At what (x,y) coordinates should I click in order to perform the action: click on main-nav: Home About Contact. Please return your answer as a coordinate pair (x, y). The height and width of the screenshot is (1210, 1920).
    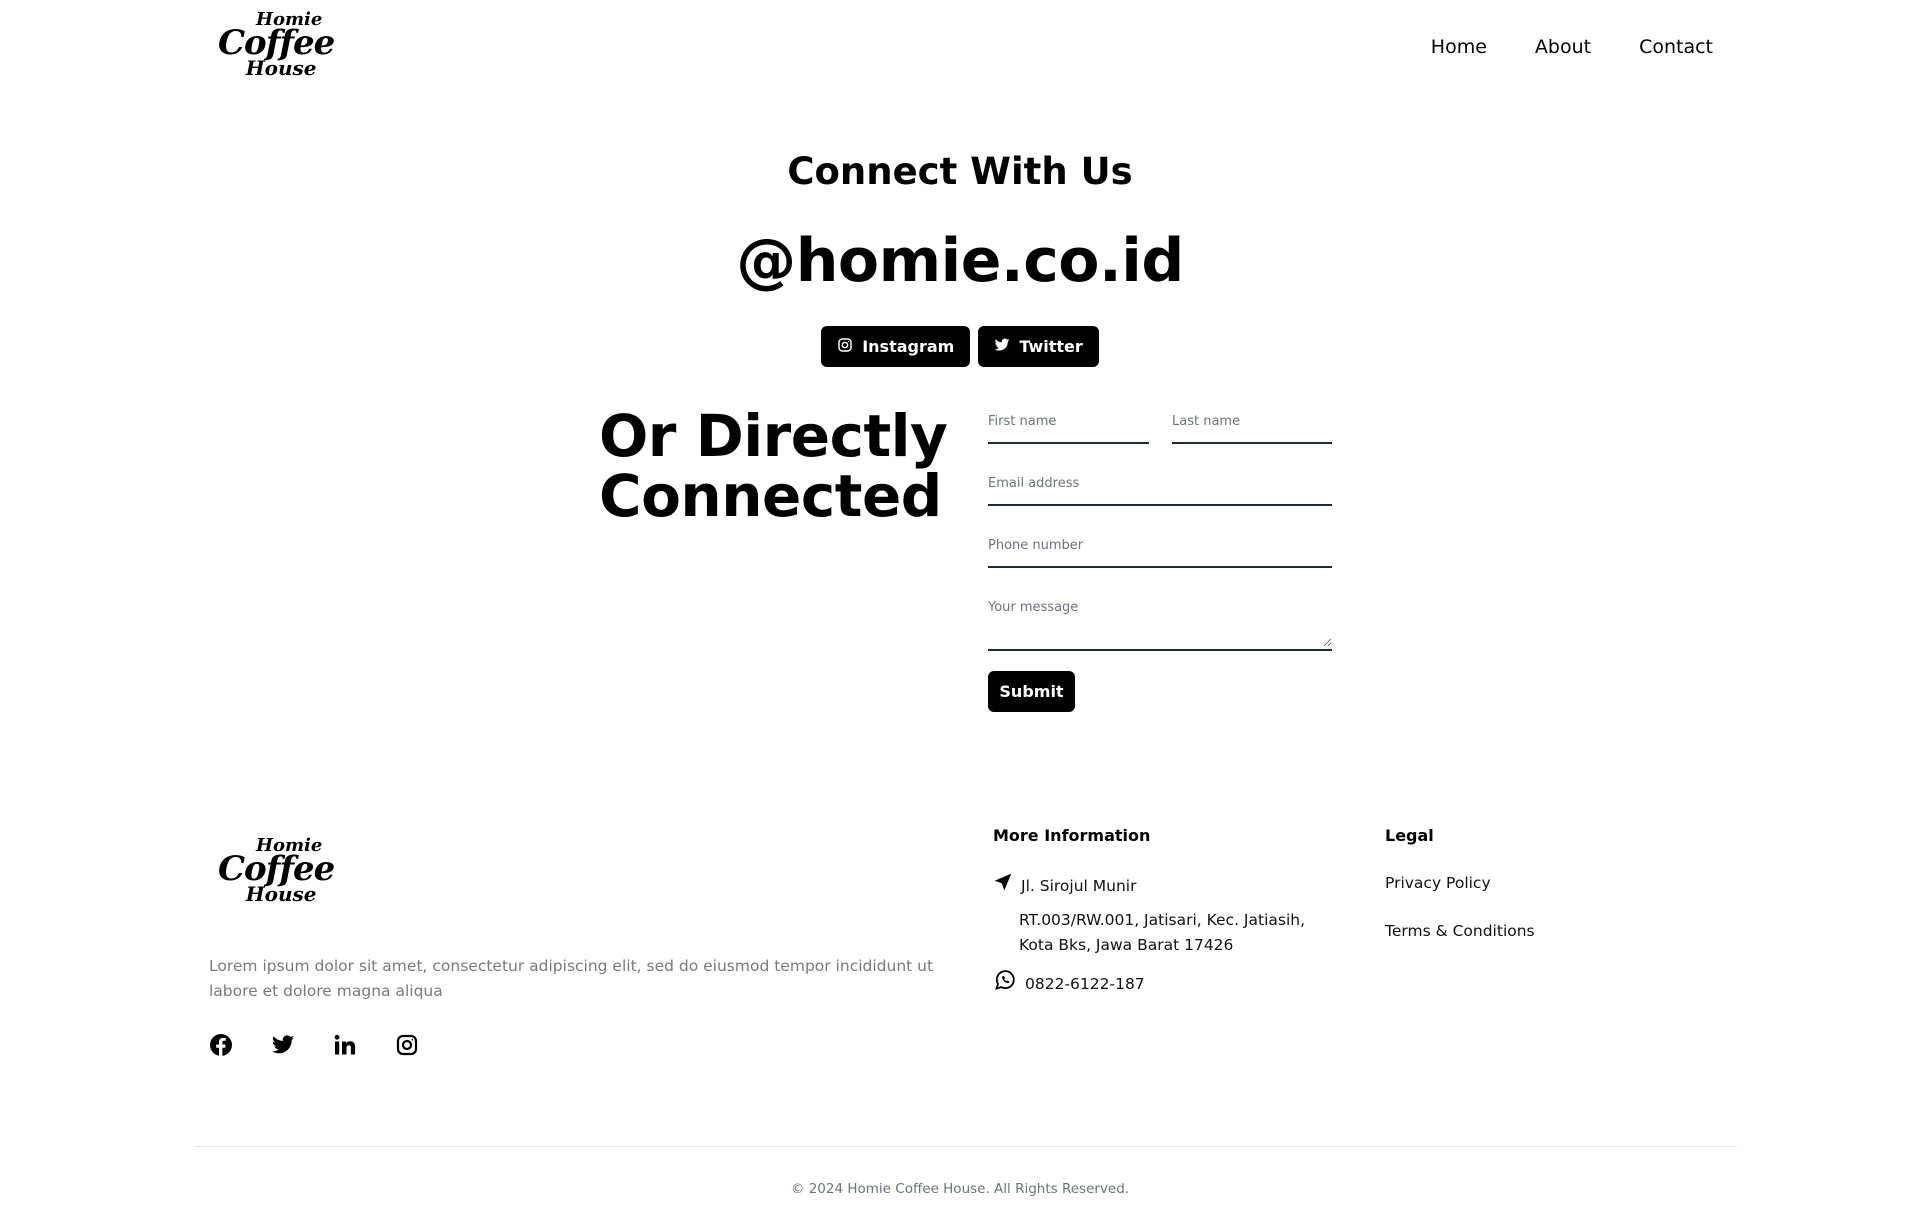
    Looking at the image, I should click on (1572, 47).